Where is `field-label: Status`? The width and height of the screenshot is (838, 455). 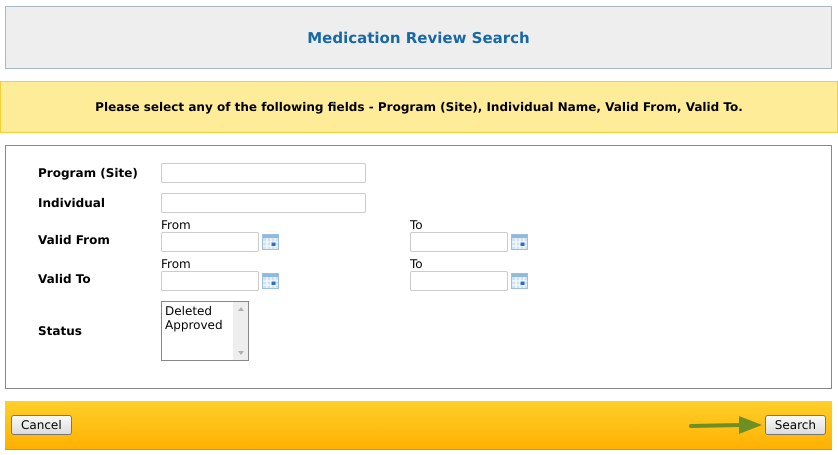
field-label: Status is located at coordinates (60, 331).